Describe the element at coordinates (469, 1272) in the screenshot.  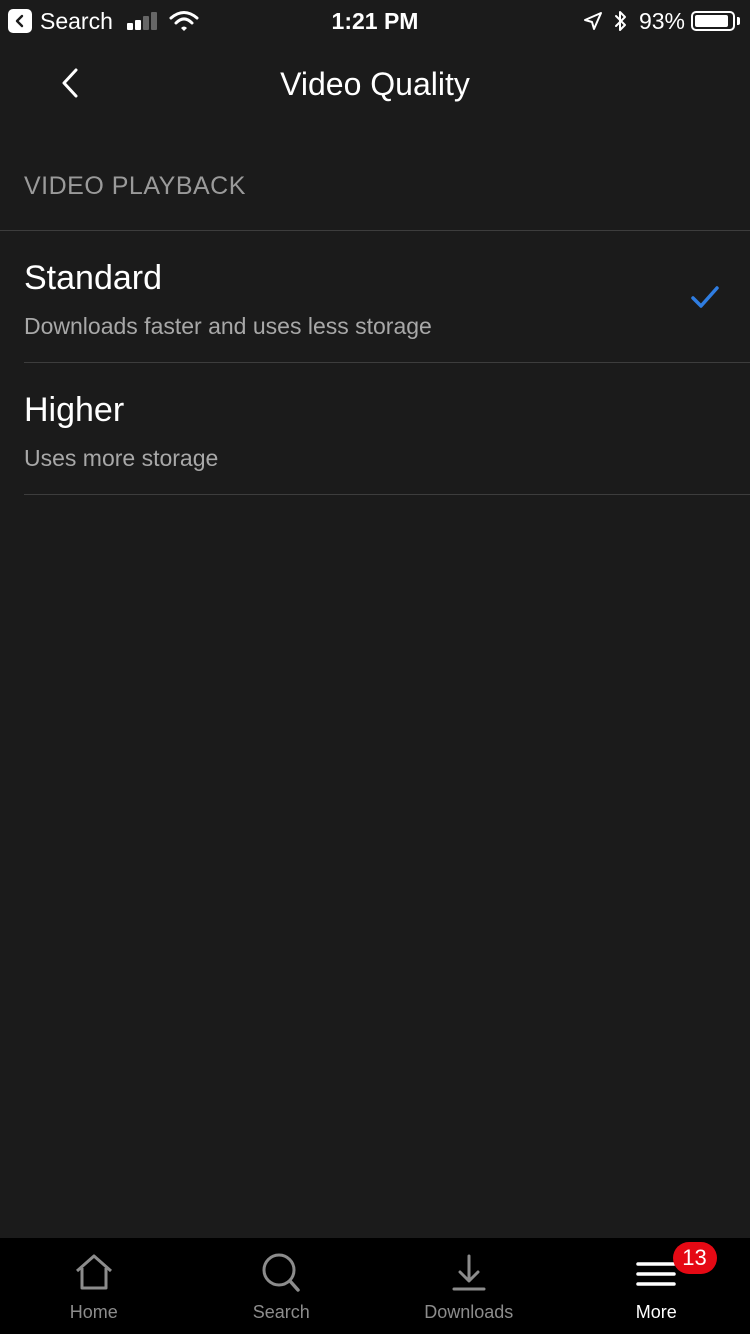
I see `download-icon` at that location.